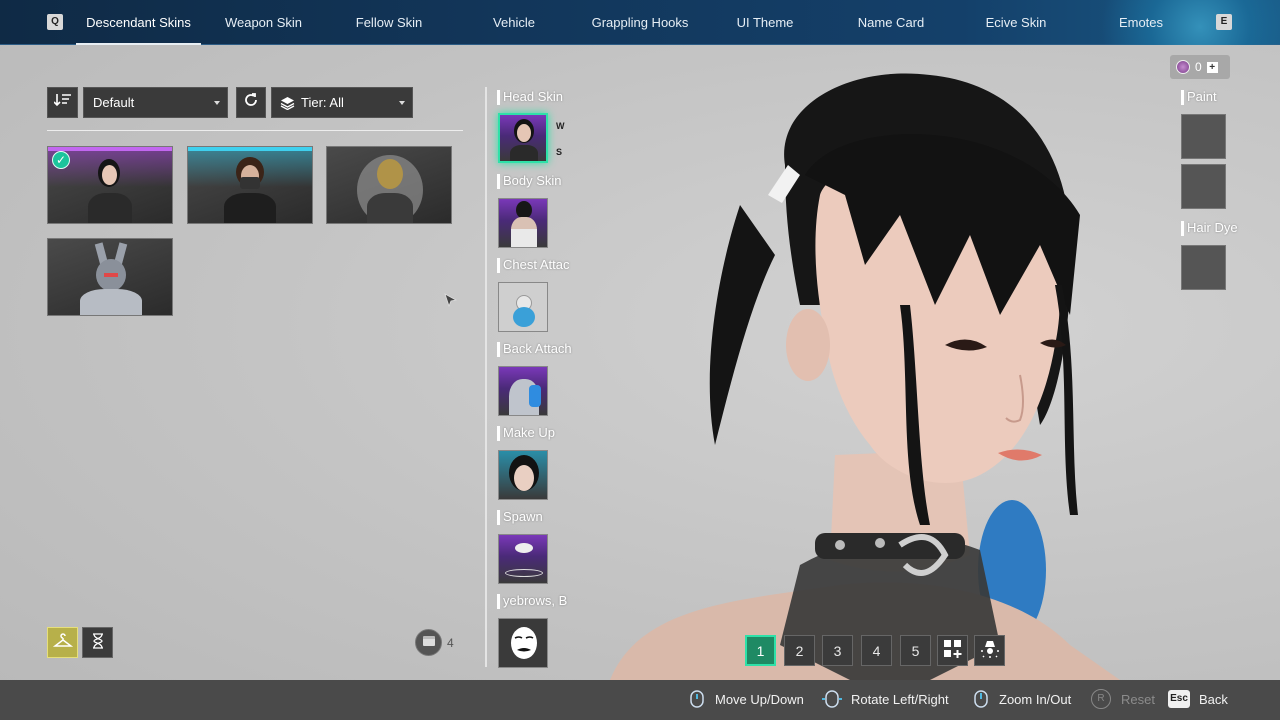 This screenshot has width=1280, height=720. What do you see at coordinates (1016, 22) in the screenshot?
I see `tab-ecive-skin: Ecive Skin` at bounding box center [1016, 22].